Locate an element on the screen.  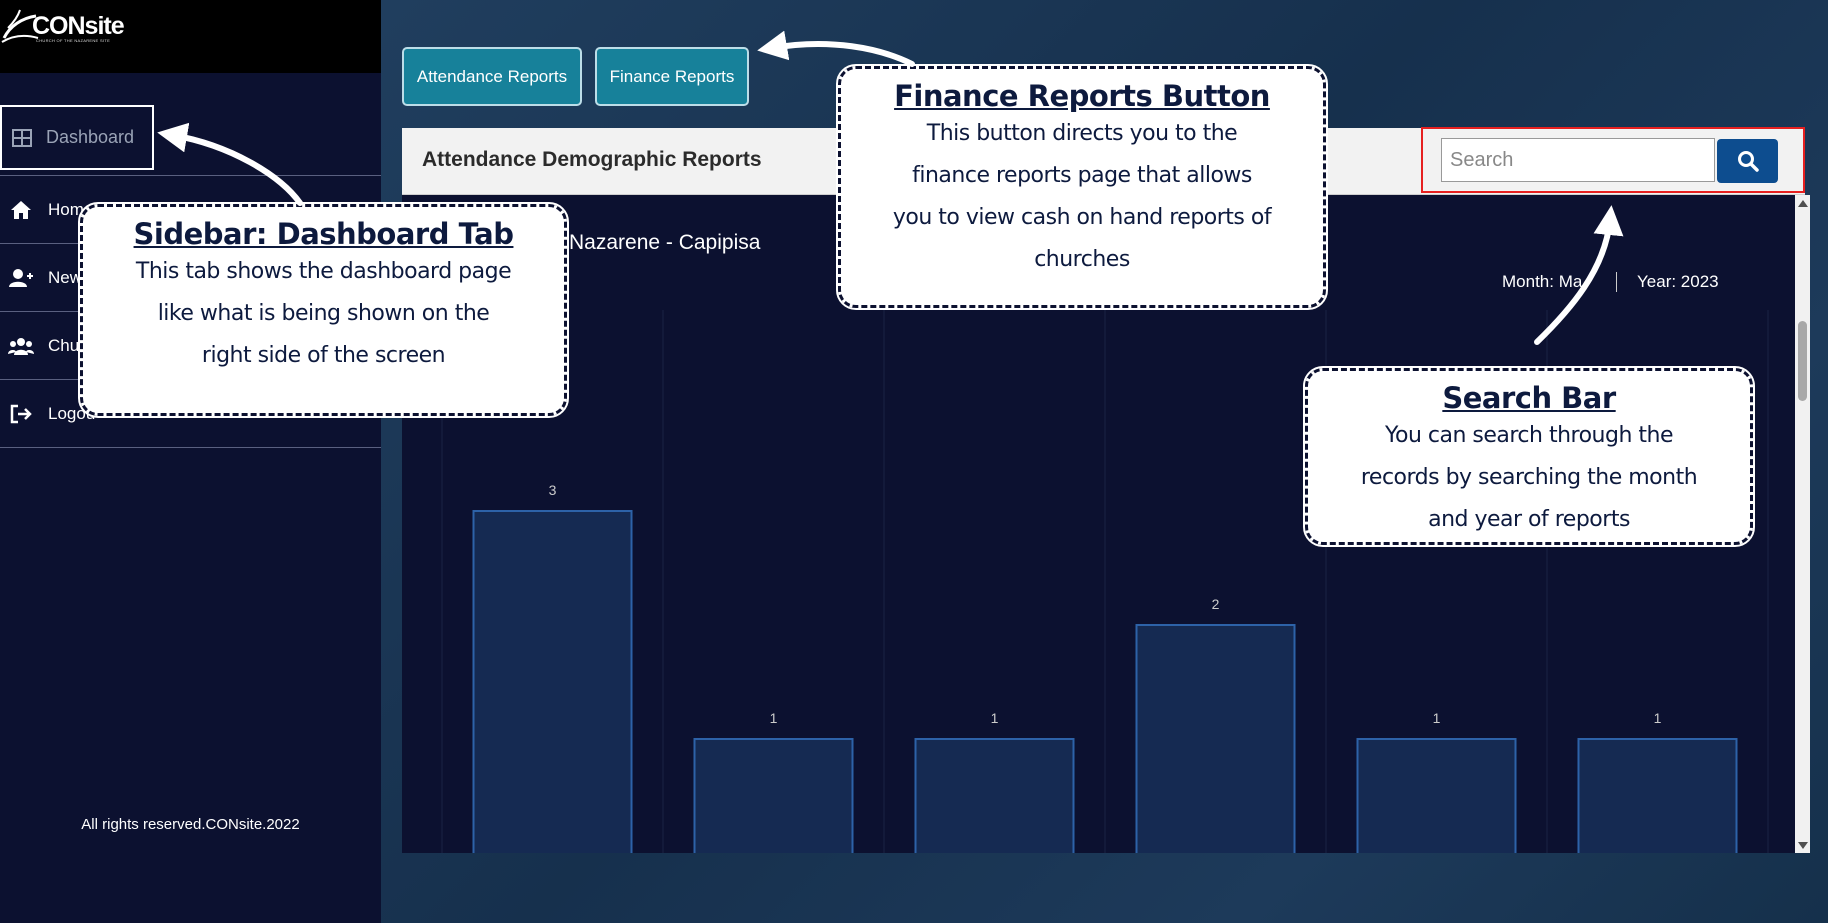
arrow-to-dashboard is located at coordinates (230, 164).